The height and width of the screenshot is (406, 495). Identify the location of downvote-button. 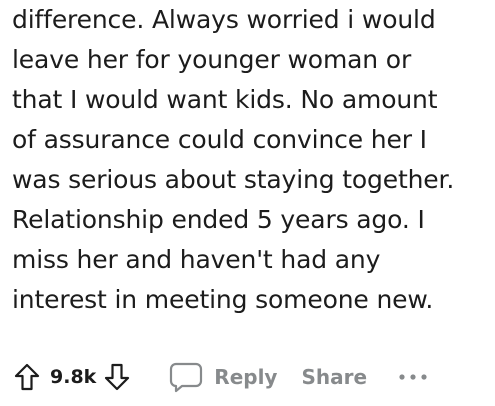
(117, 377).